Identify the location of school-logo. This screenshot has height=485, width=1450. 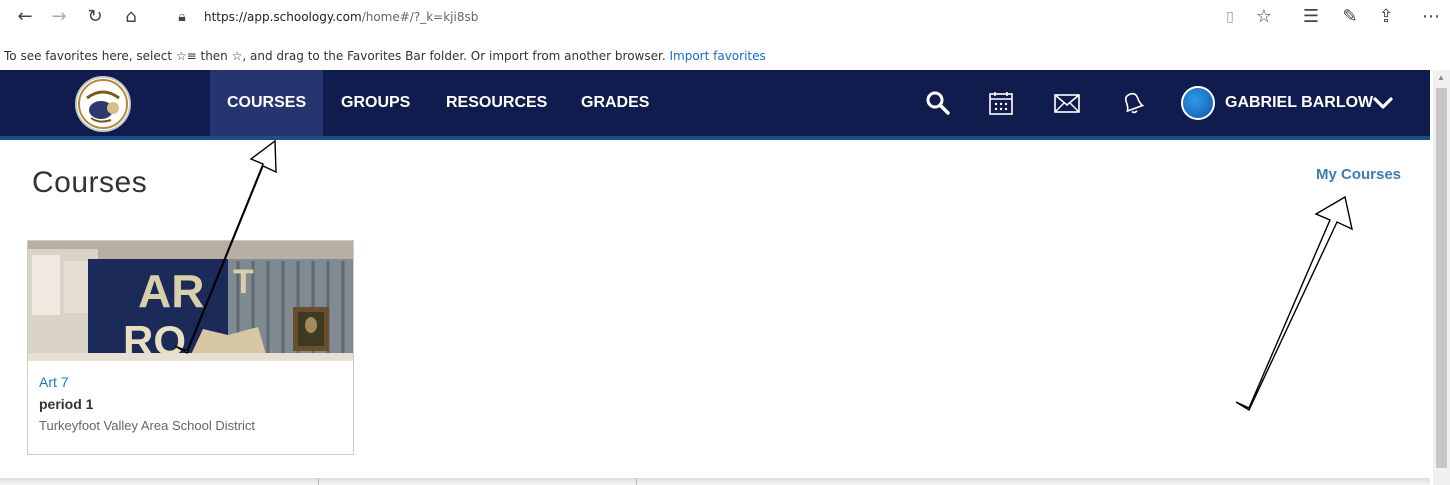
(103, 104).